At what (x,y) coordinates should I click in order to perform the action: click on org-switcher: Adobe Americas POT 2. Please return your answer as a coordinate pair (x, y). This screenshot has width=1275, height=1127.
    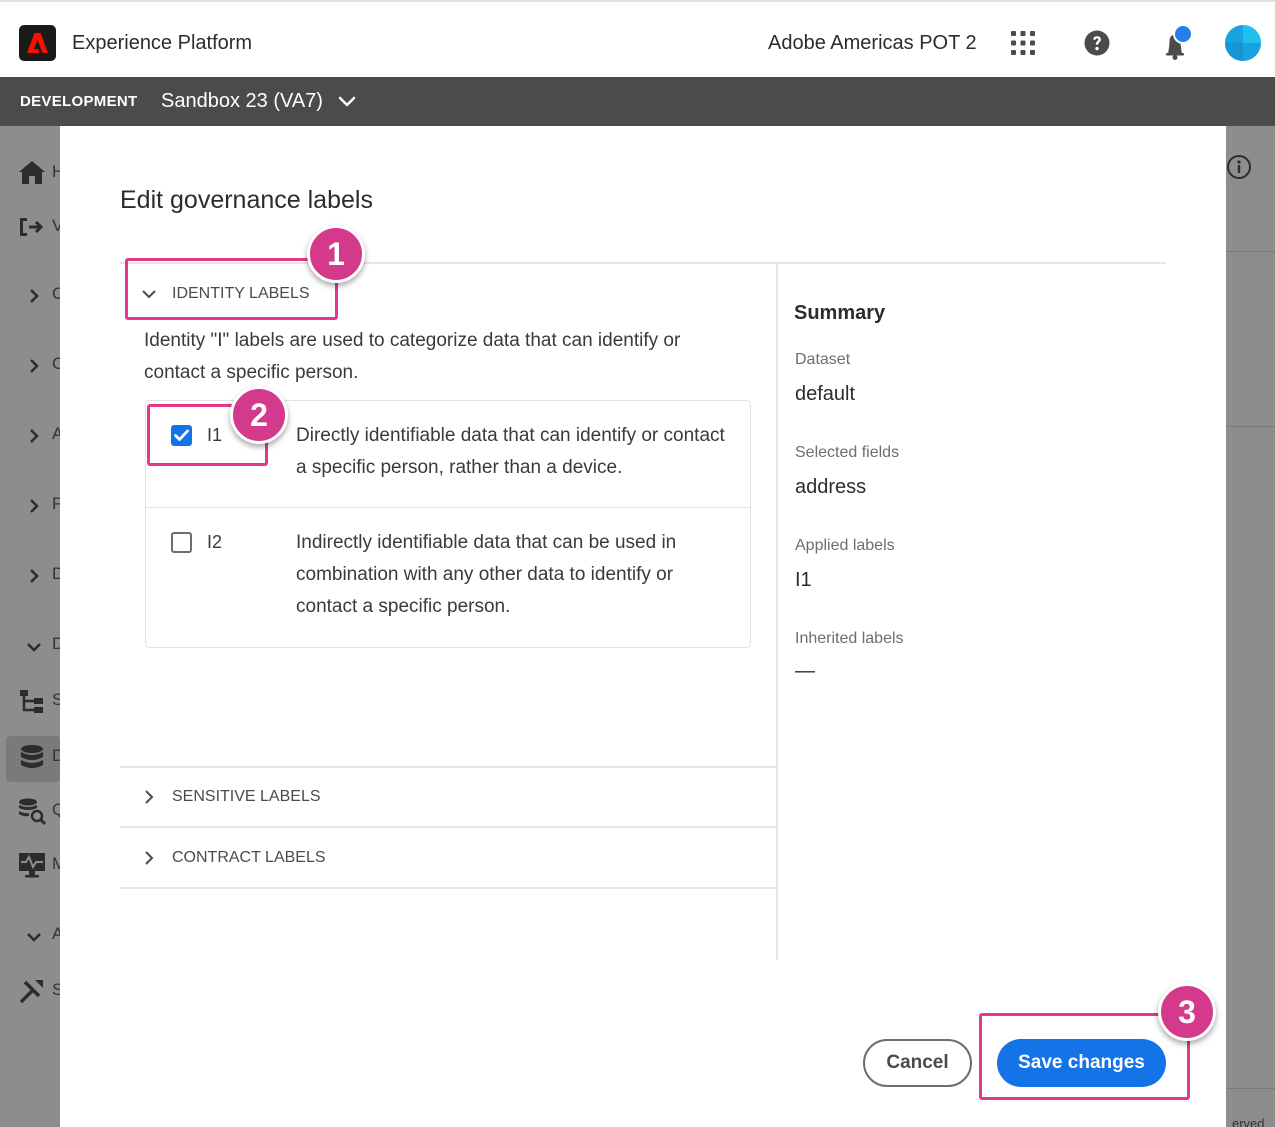
    Looking at the image, I should click on (872, 43).